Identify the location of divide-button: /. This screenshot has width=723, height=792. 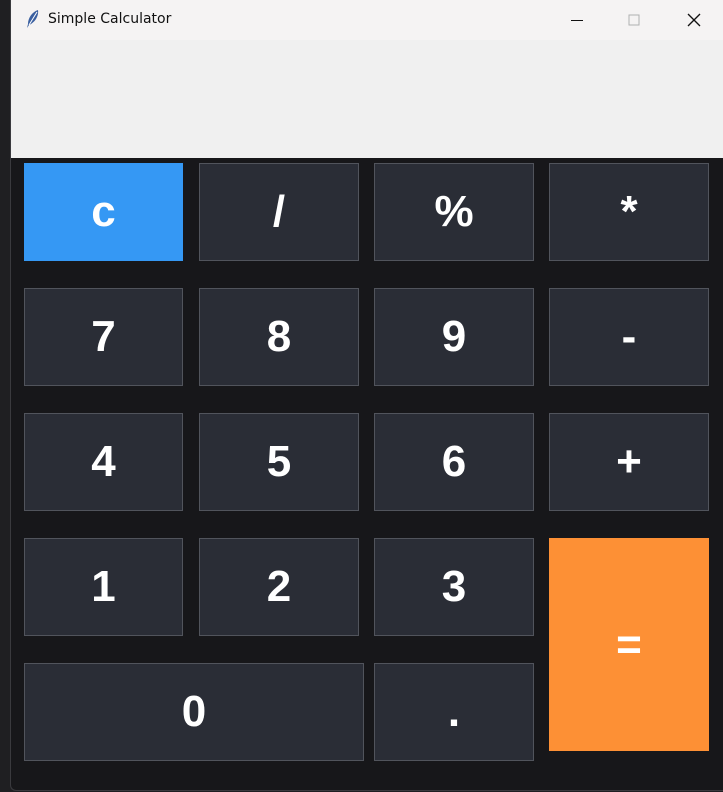
(279, 212).